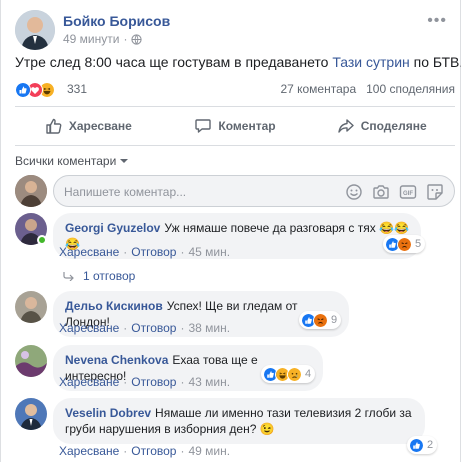 The image size is (461, 462). What do you see at coordinates (334, 320) in the screenshot?
I see `comment-reaction-count: 9` at bounding box center [334, 320].